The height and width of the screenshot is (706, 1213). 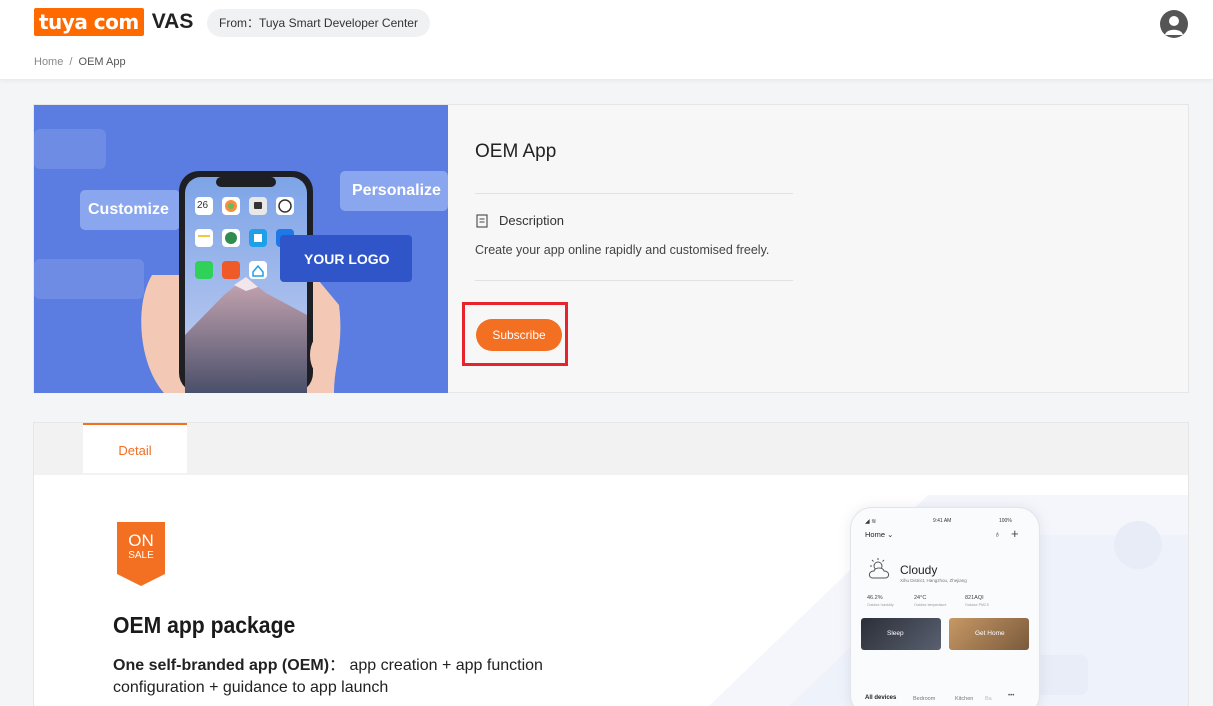 I want to click on tuya-logo: tuya com VAS, so click(x=113, y=22).